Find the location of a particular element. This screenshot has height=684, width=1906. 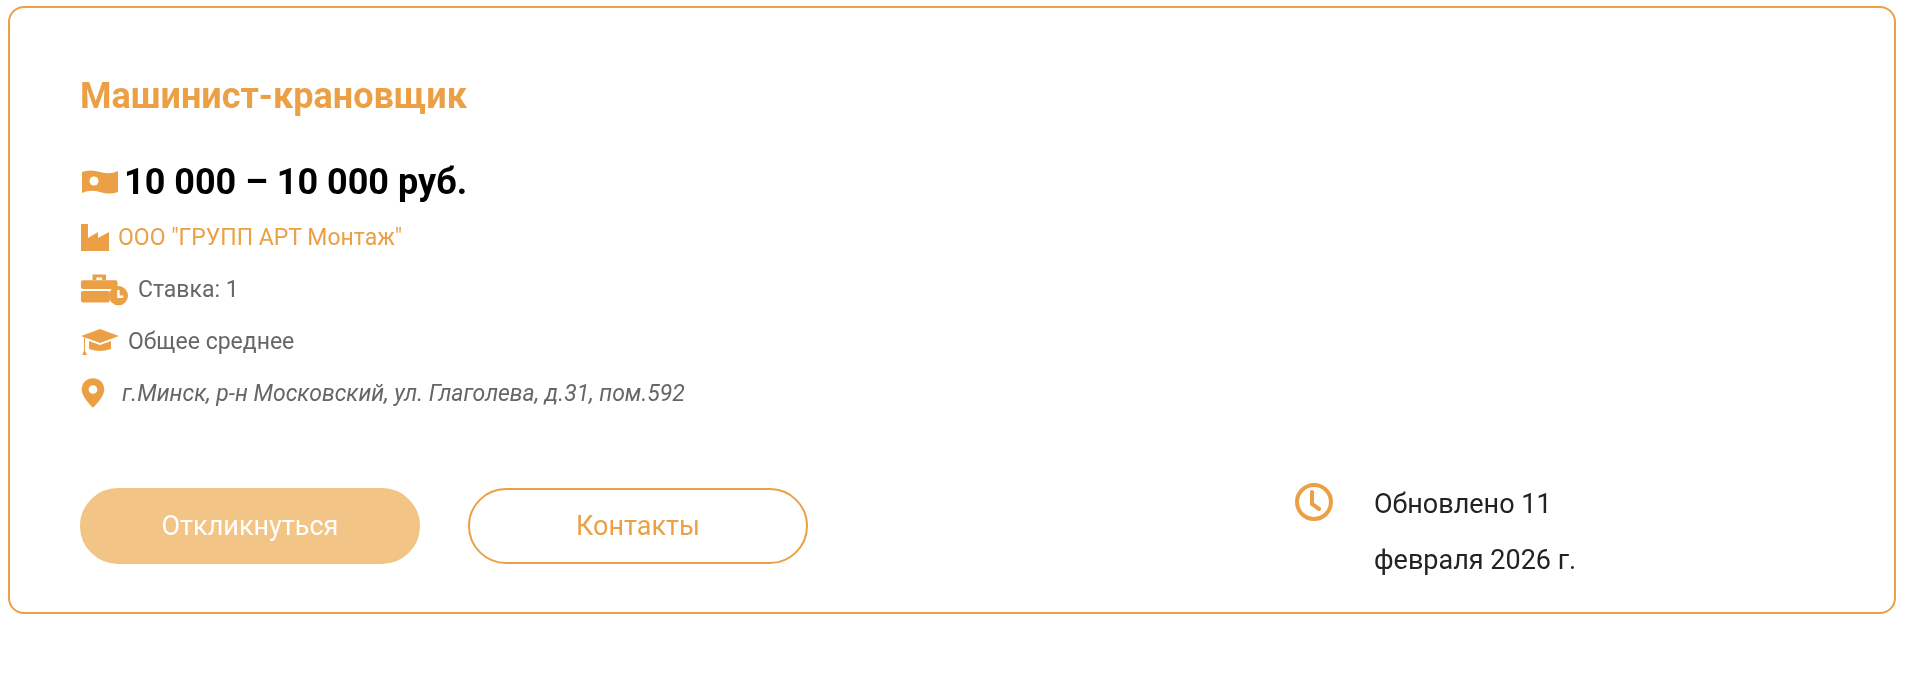

company-link: ООО "ГРУПП АРТ Монтаж" is located at coordinates (260, 237).